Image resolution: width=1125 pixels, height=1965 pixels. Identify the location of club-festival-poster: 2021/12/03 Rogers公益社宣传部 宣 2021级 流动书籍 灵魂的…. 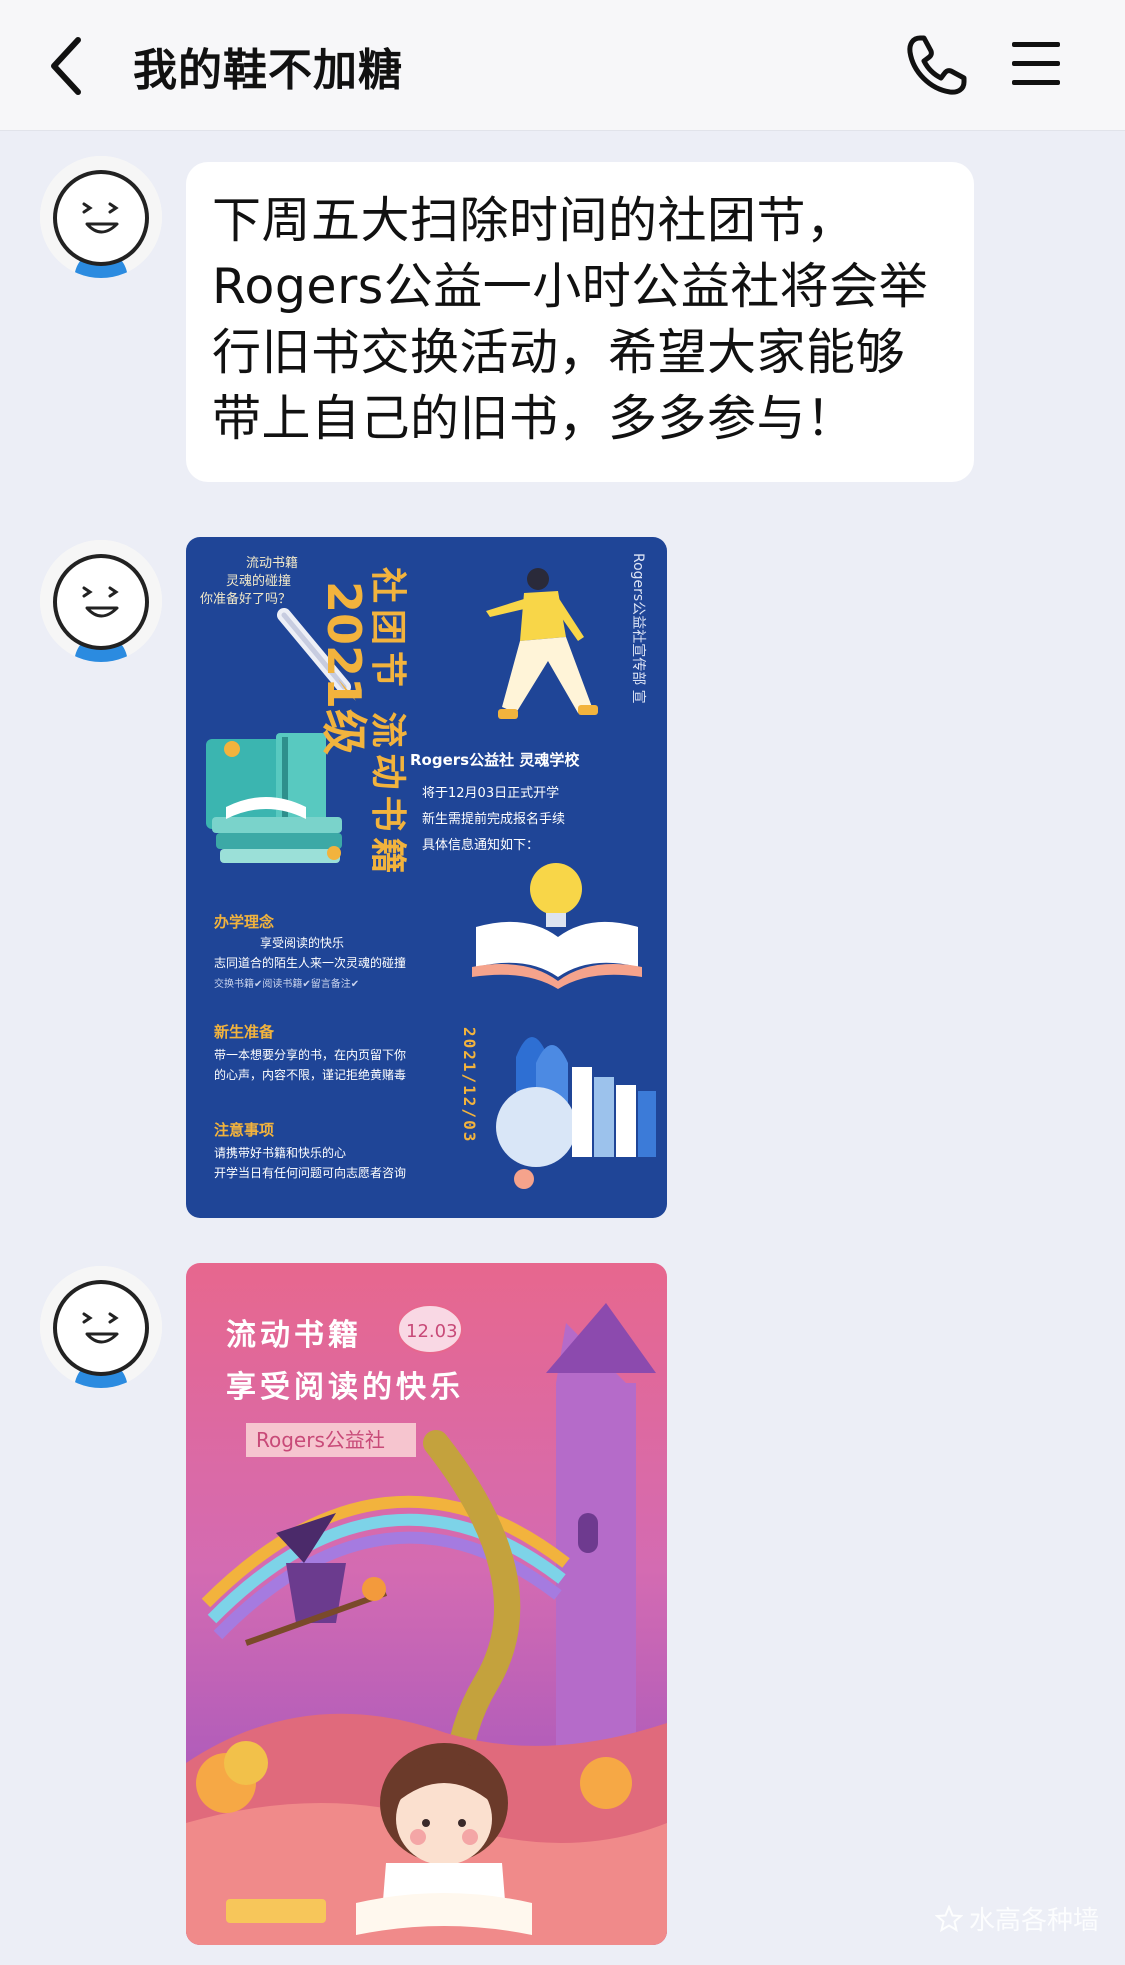
(426, 877).